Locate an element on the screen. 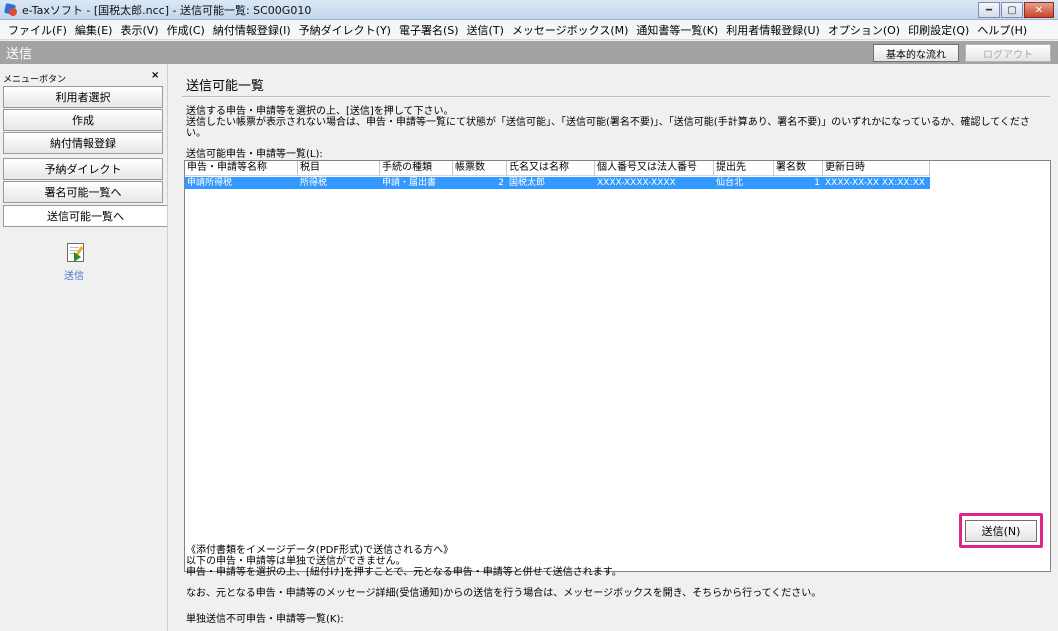  menu-yono-direct: 予納ダイレクト(Y) is located at coordinates (345, 30).